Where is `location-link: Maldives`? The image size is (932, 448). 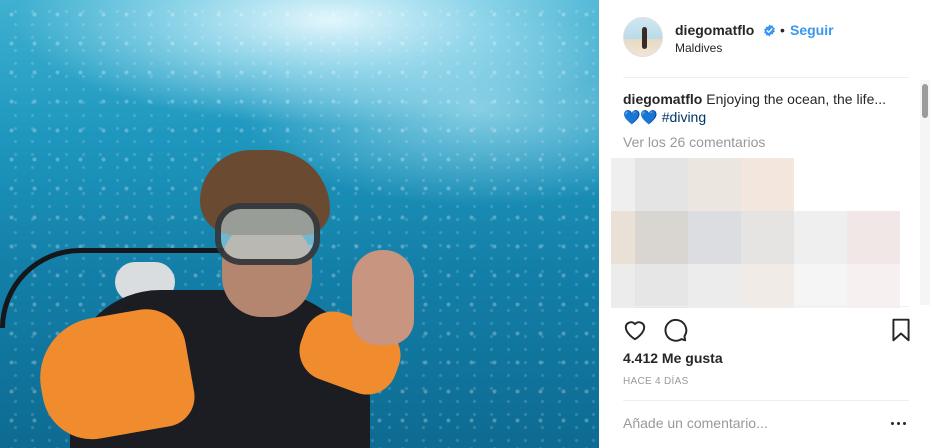 location-link: Maldives is located at coordinates (698, 48).